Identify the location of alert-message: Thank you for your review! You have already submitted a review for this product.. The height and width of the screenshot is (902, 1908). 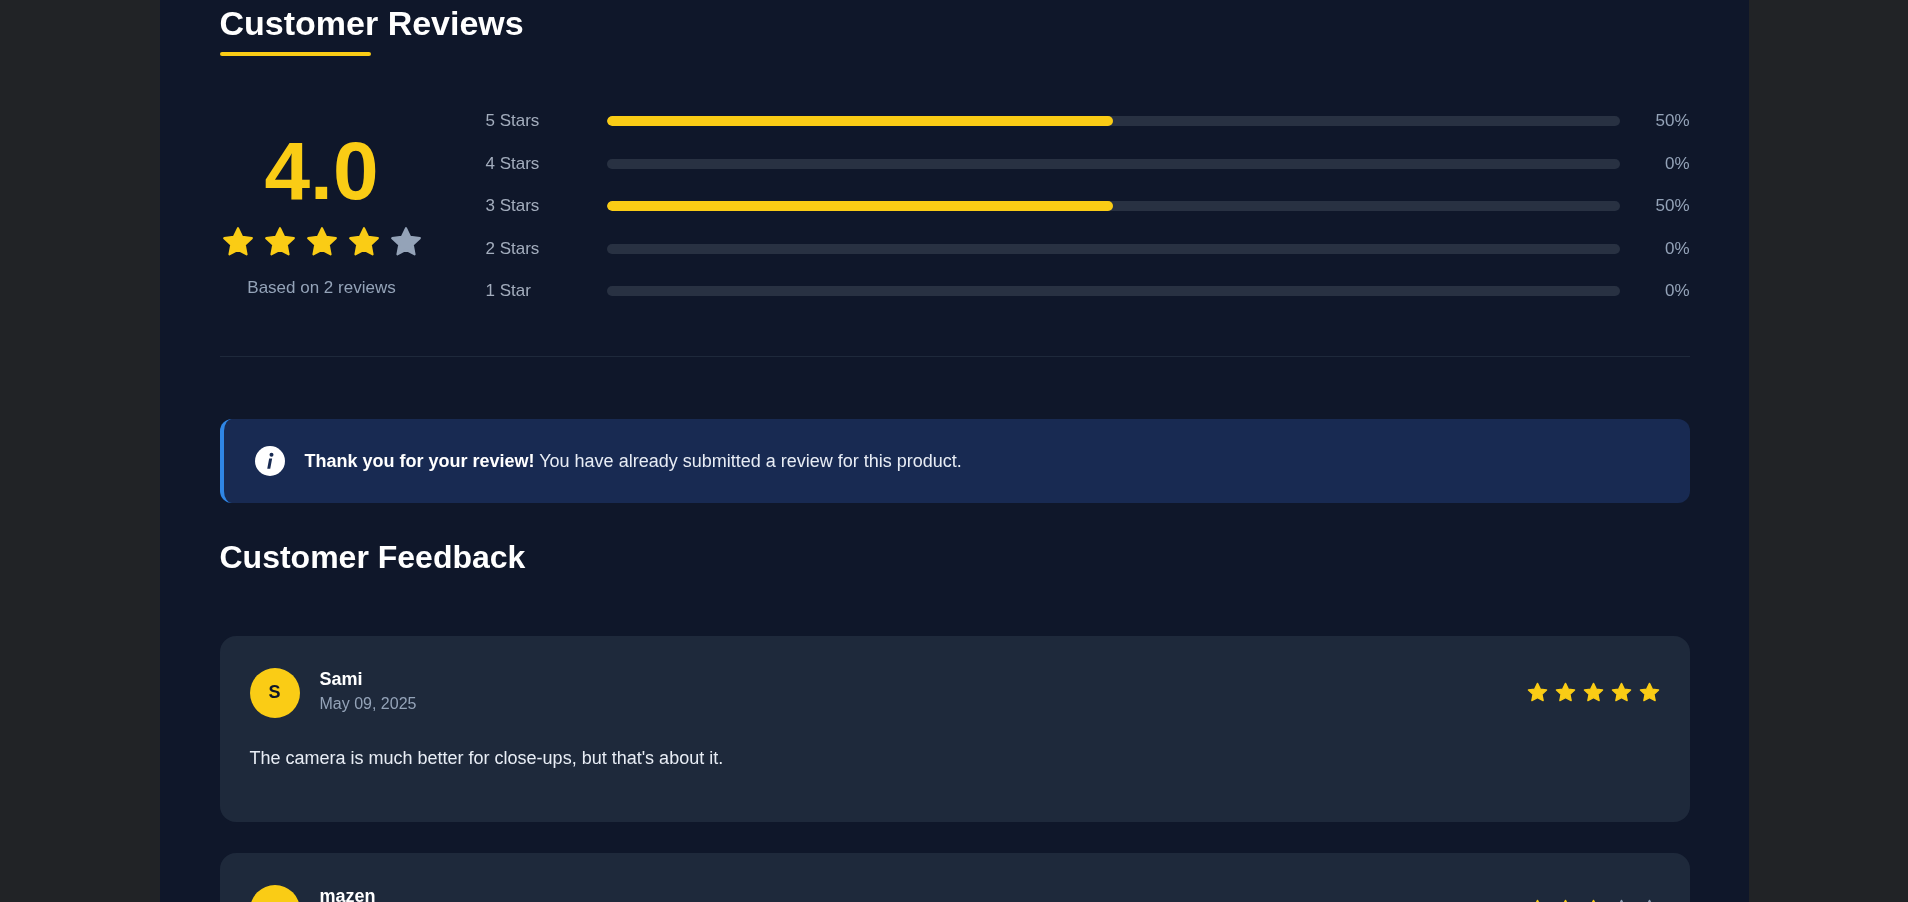
(633, 461).